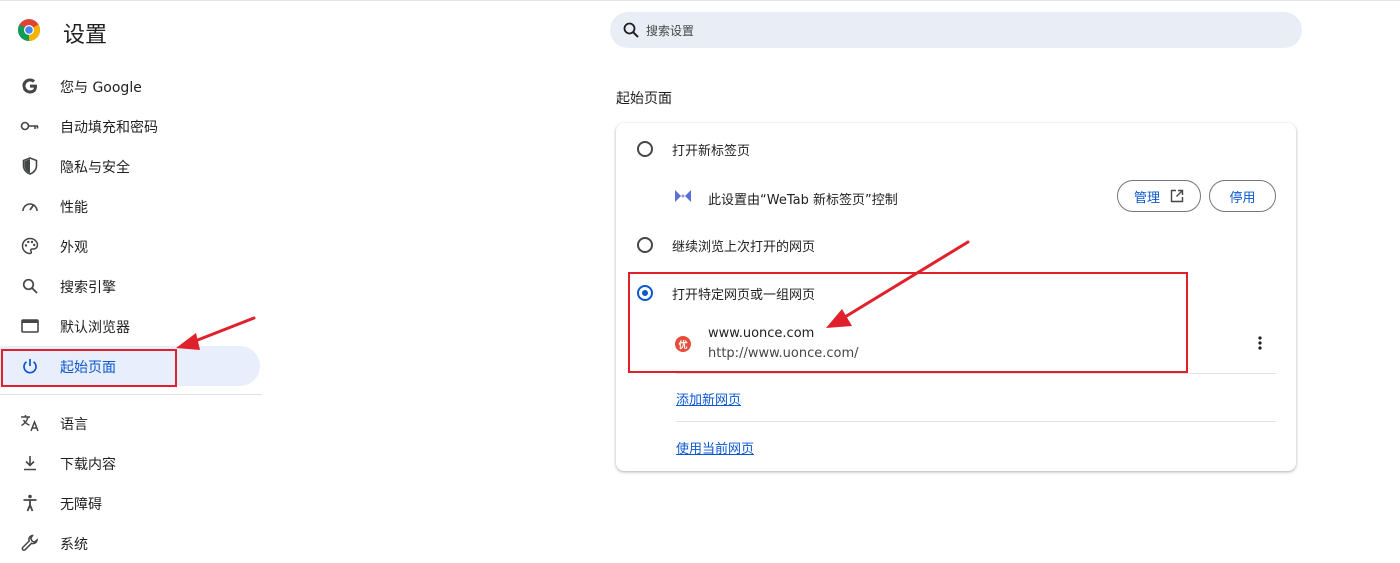 The image size is (1400, 563). What do you see at coordinates (683, 344) in the screenshot?
I see `site-favicon-icon: 优` at bounding box center [683, 344].